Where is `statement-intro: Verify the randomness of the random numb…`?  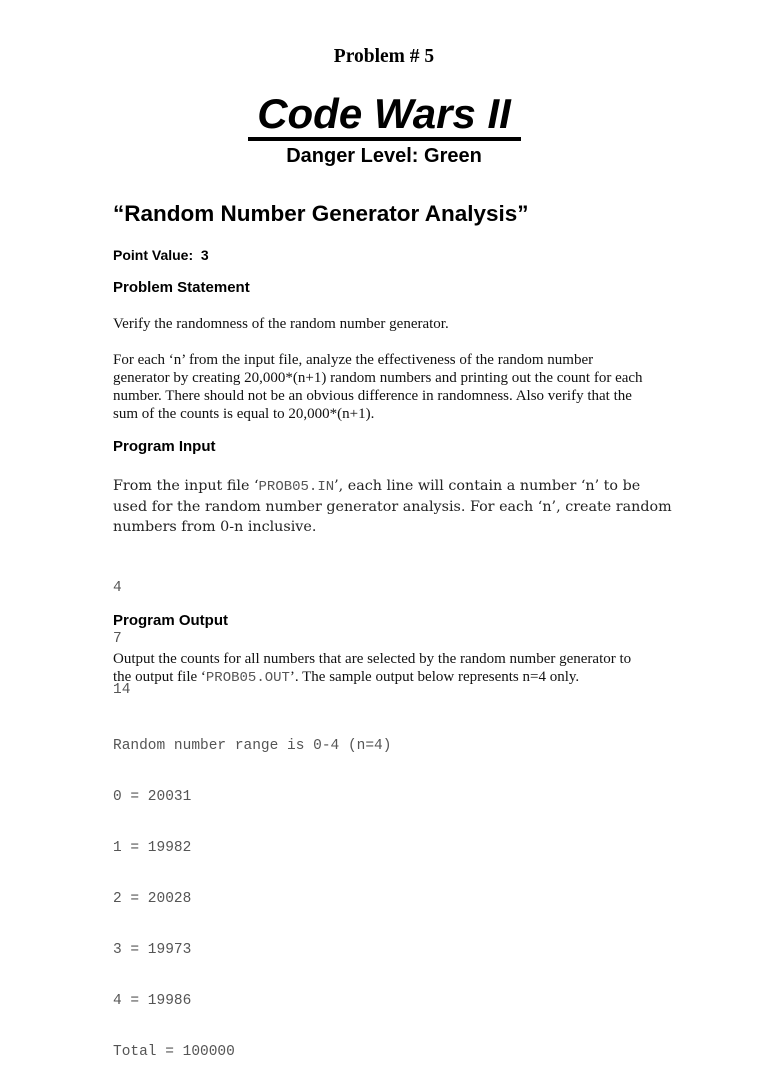 statement-intro: Verify the randomness of the random numb… is located at coordinates (281, 324).